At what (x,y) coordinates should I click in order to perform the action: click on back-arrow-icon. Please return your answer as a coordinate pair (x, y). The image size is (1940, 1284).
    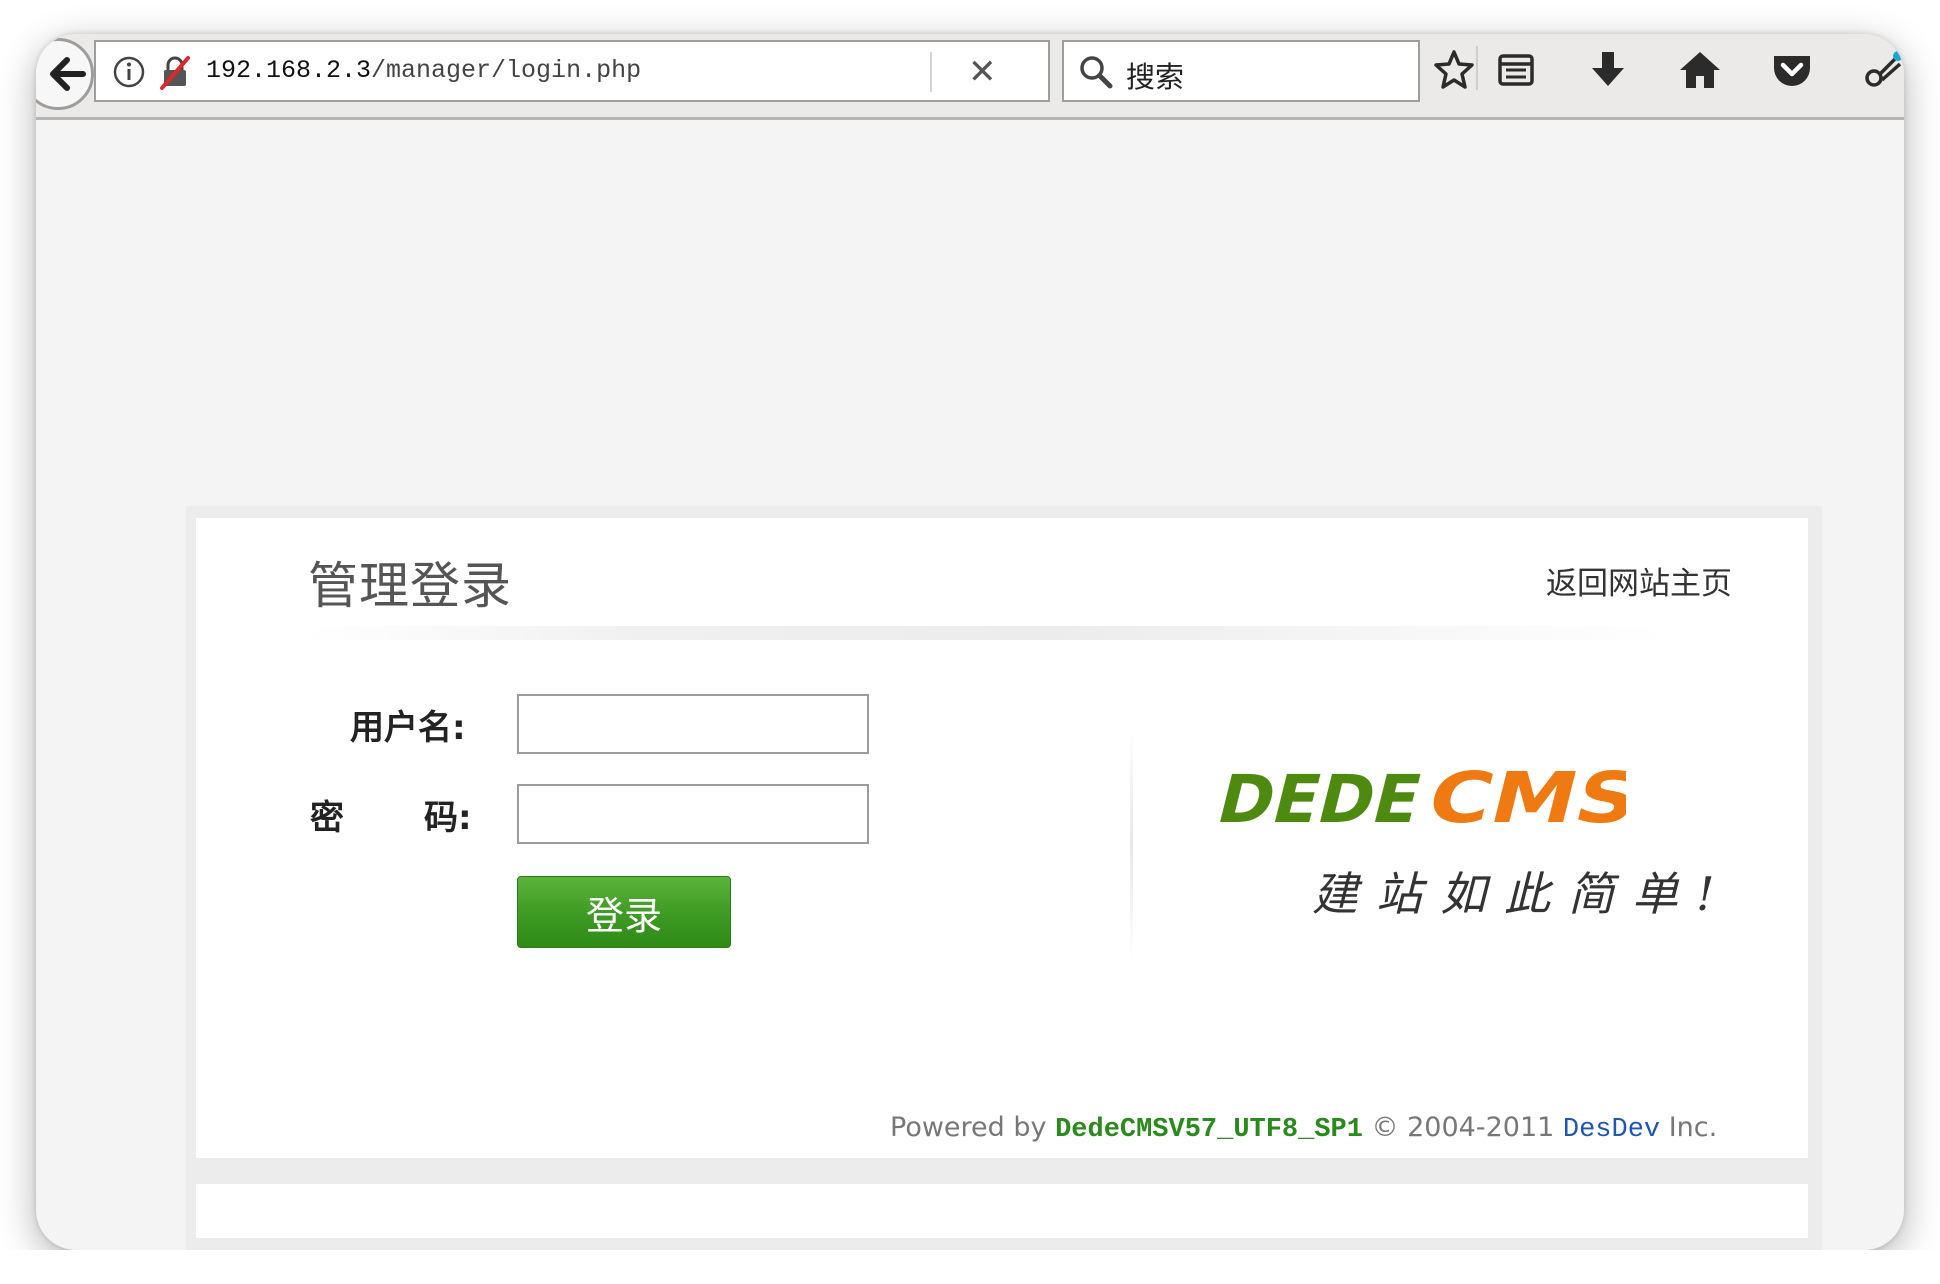
    Looking at the image, I should click on (68, 74).